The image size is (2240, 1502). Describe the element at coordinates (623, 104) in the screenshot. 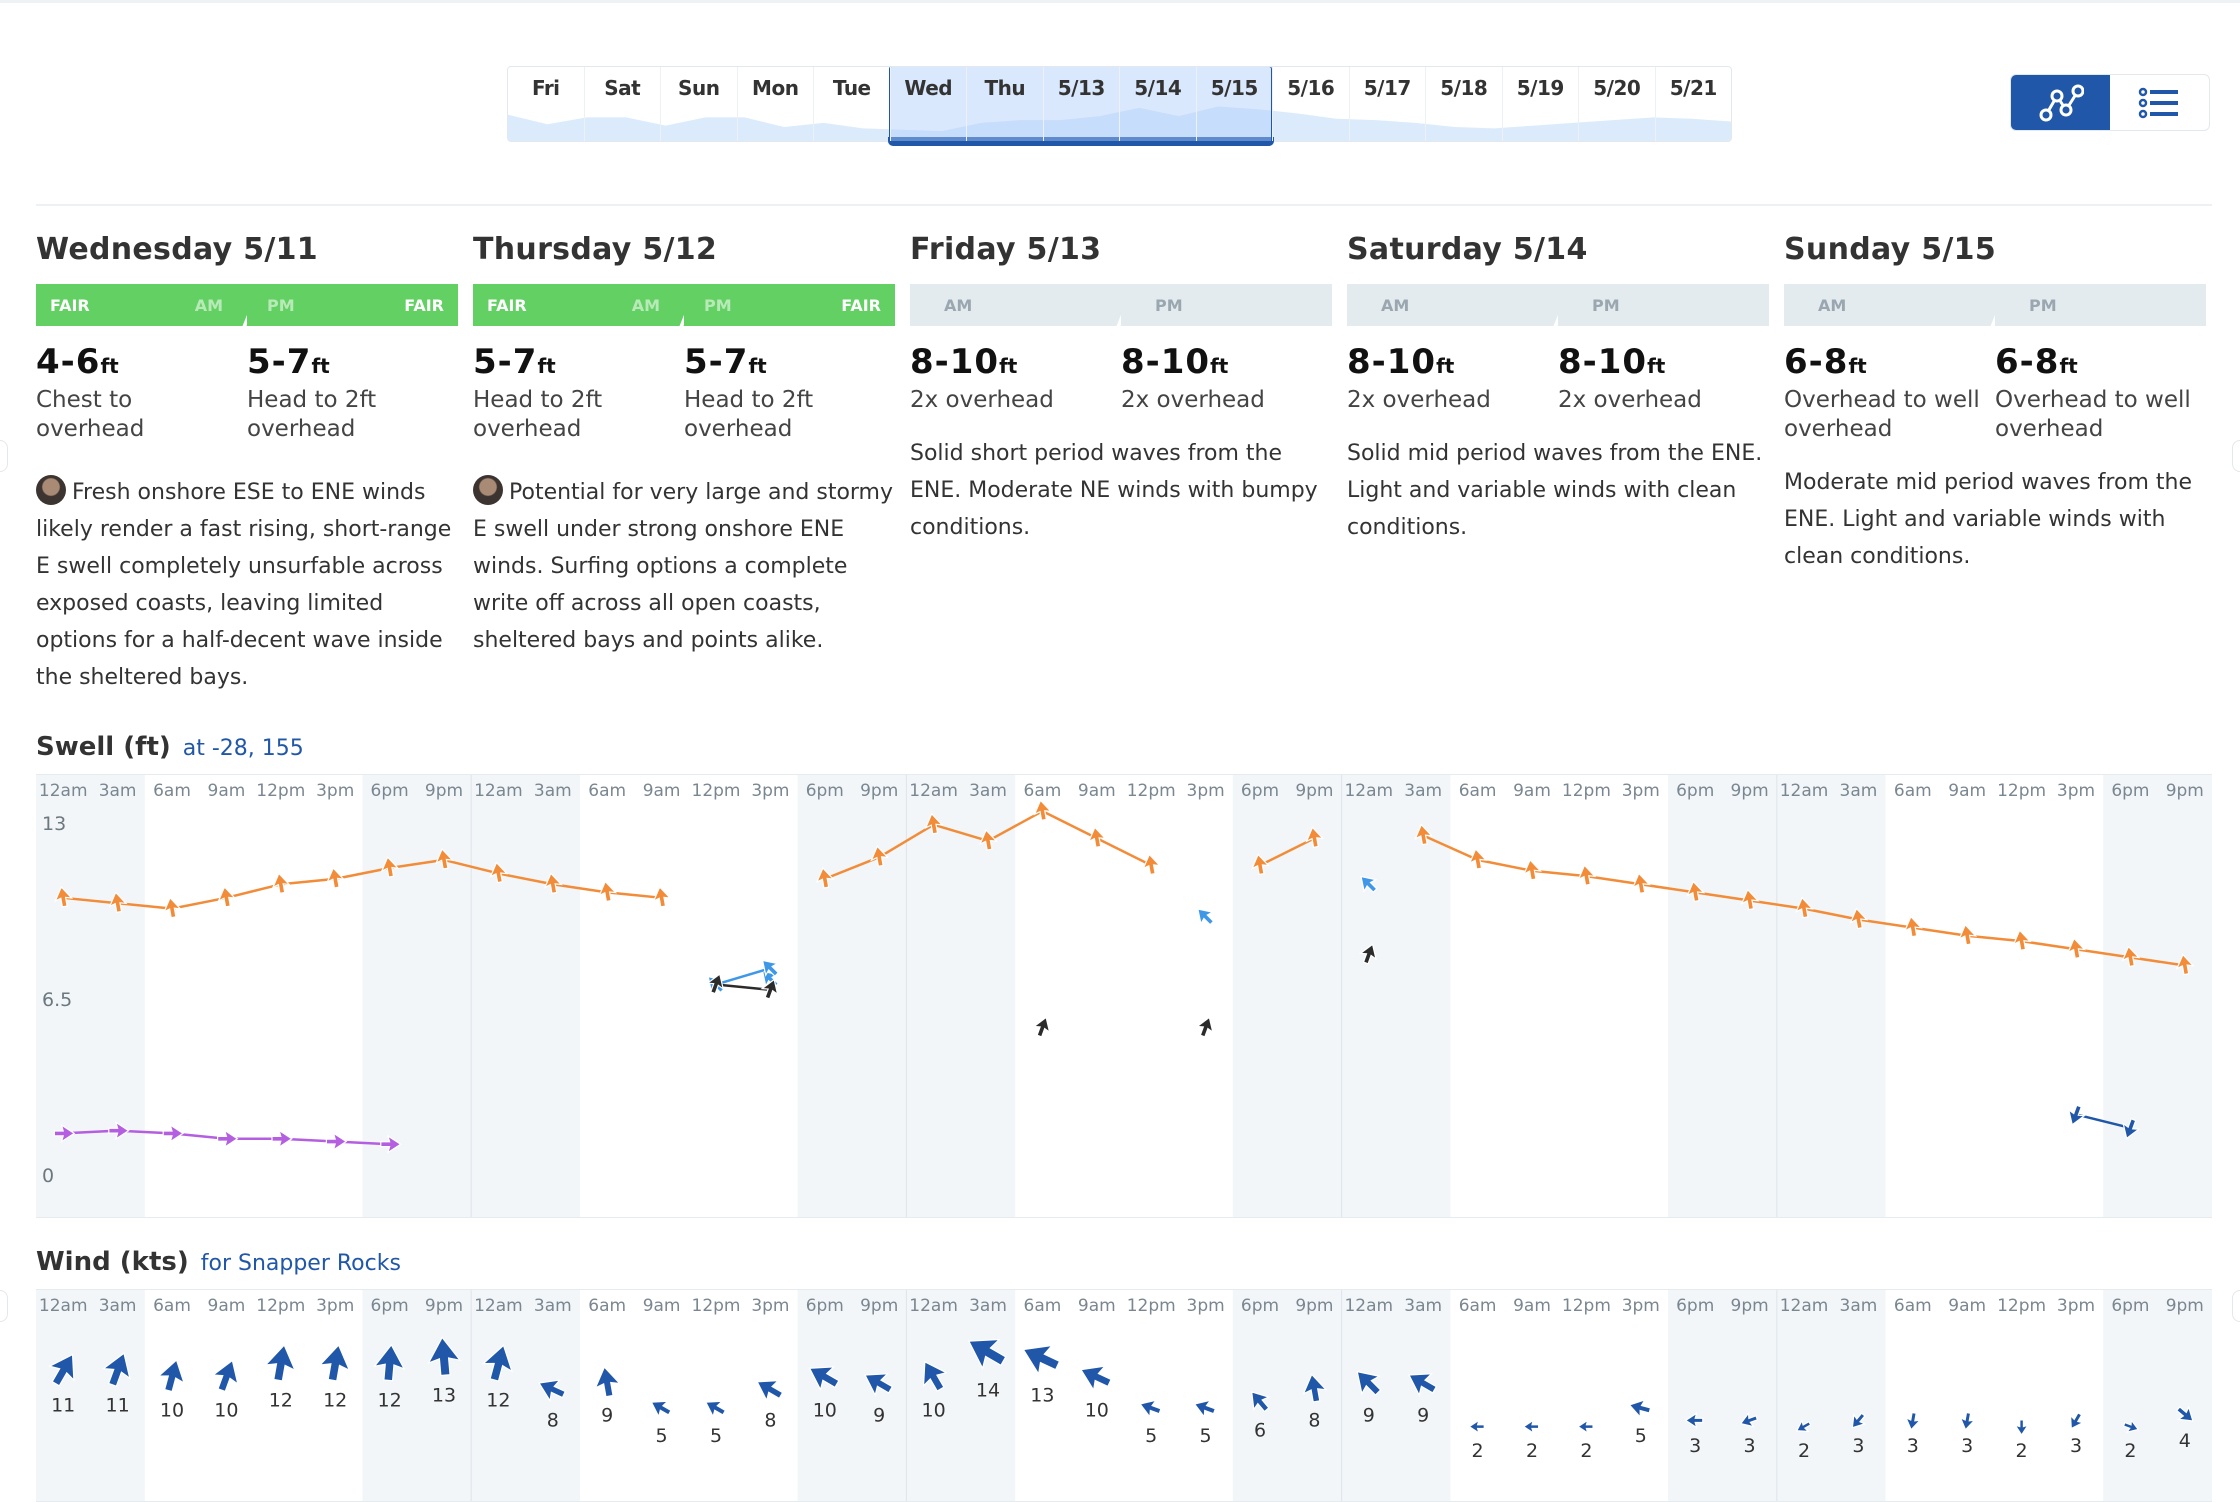

I see `day-tab: Sat` at that location.